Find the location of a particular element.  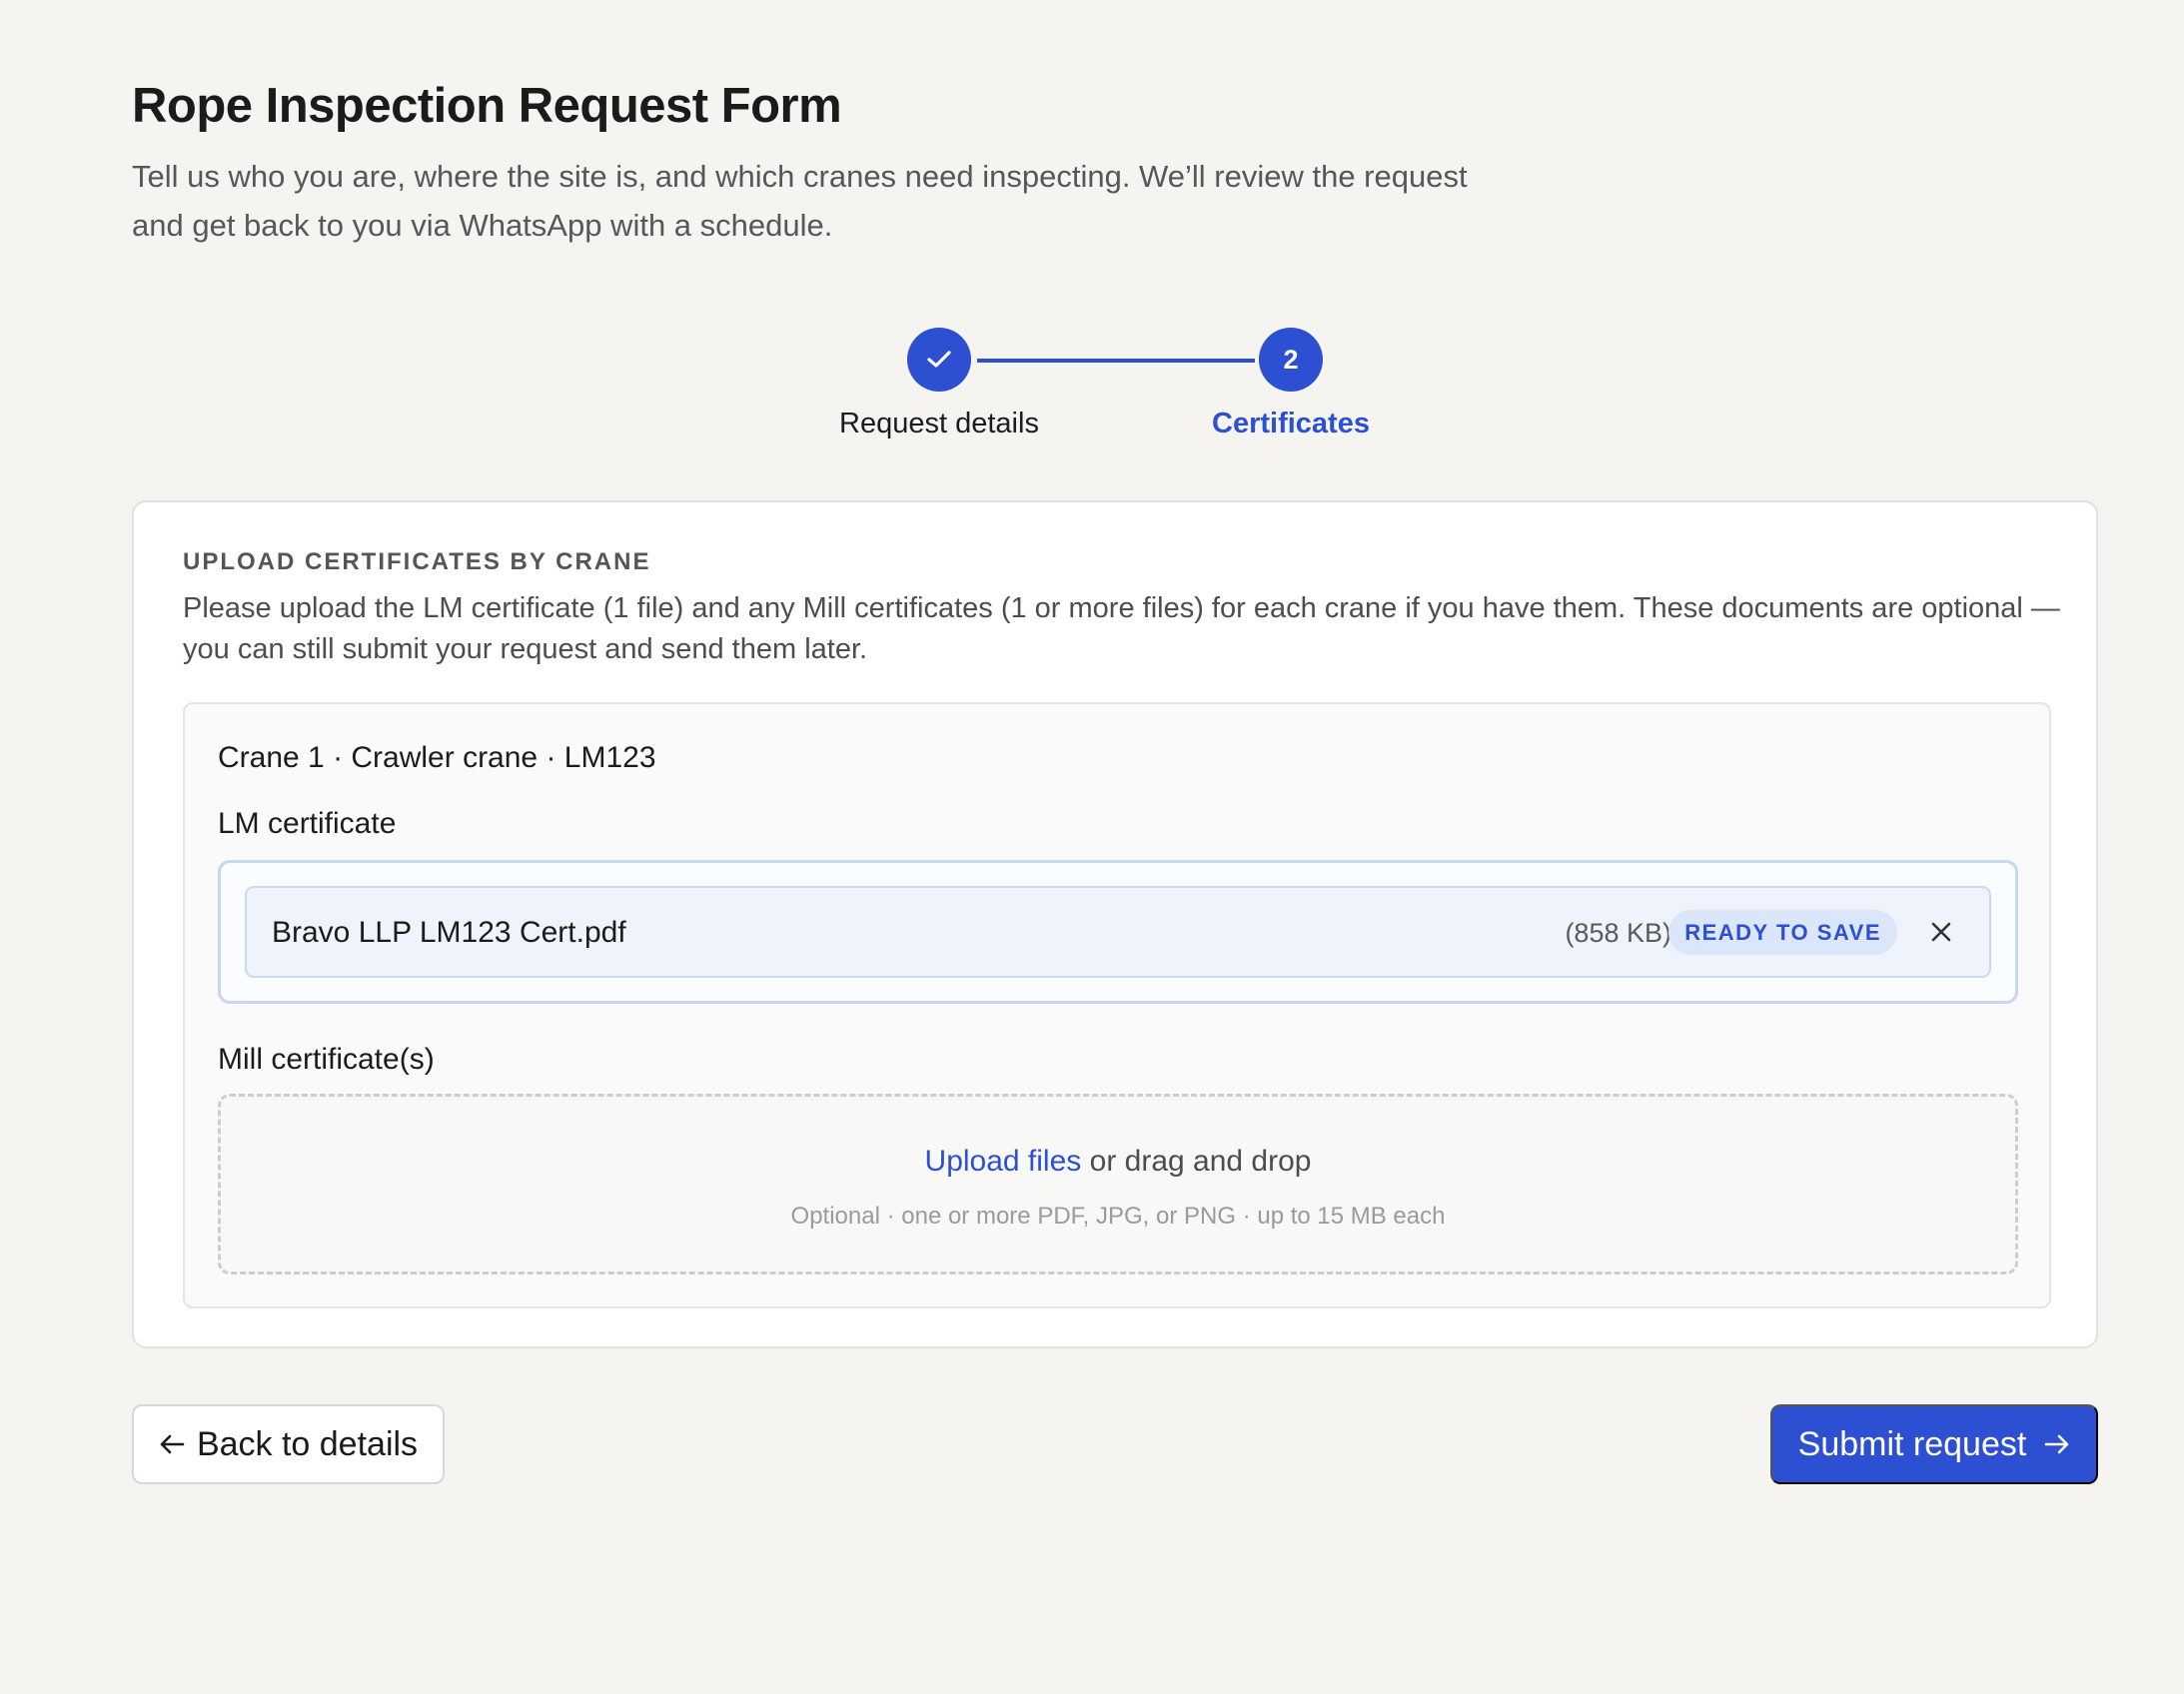

upload-files-link: Upload files is located at coordinates (1003, 1162).